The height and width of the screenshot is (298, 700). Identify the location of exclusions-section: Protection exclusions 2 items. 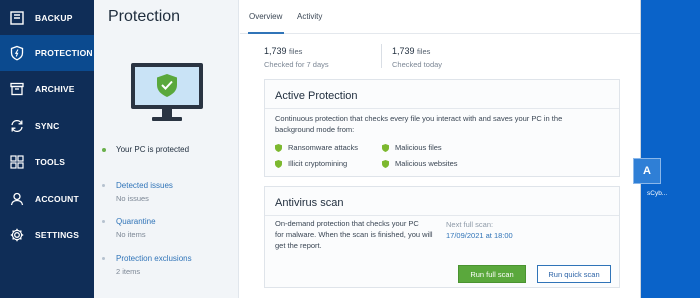
(147, 265).